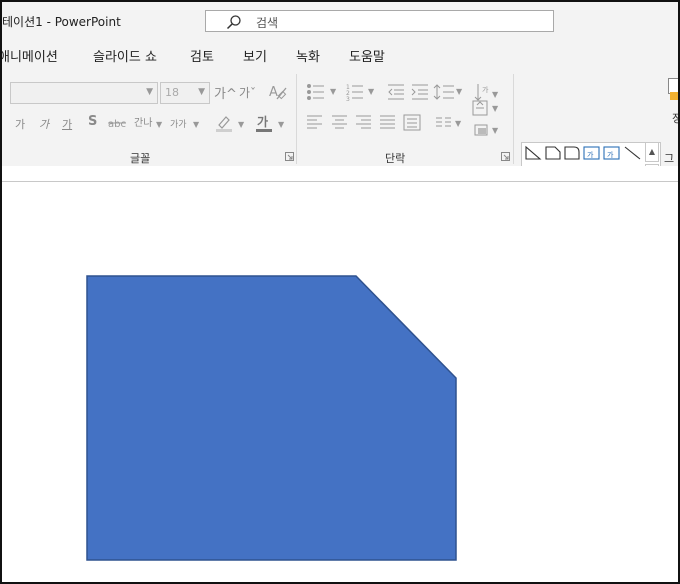 The image size is (680, 584). What do you see at coordinates (143, 121) in the screenshot?
I see `character-spacing-button: 간나` at bounding box center [143, 121].